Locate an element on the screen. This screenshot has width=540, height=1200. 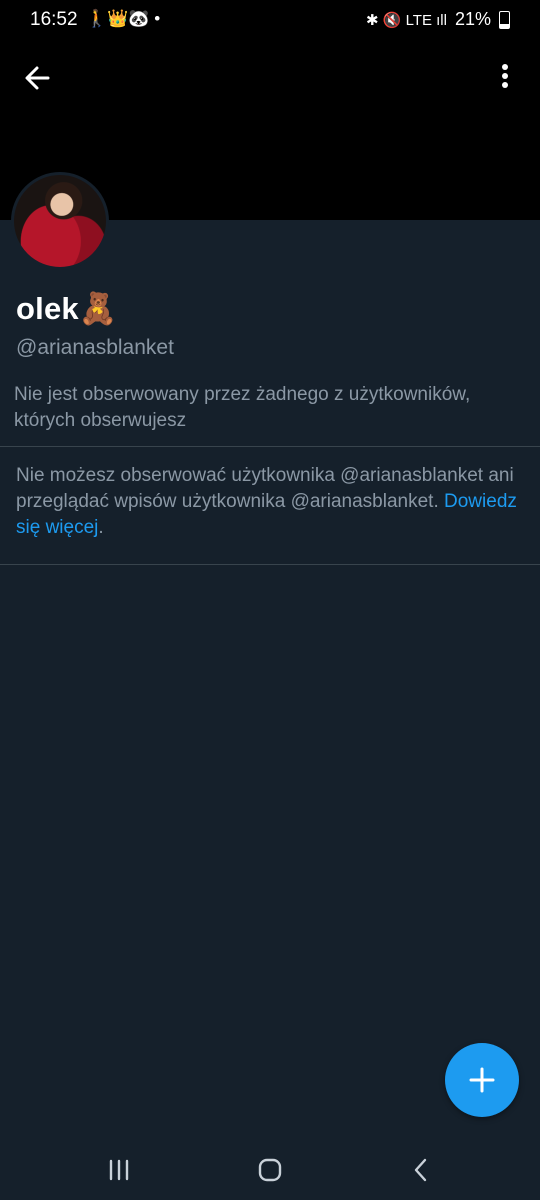
system-navigation-bar is located at coordinates (270, 1170).